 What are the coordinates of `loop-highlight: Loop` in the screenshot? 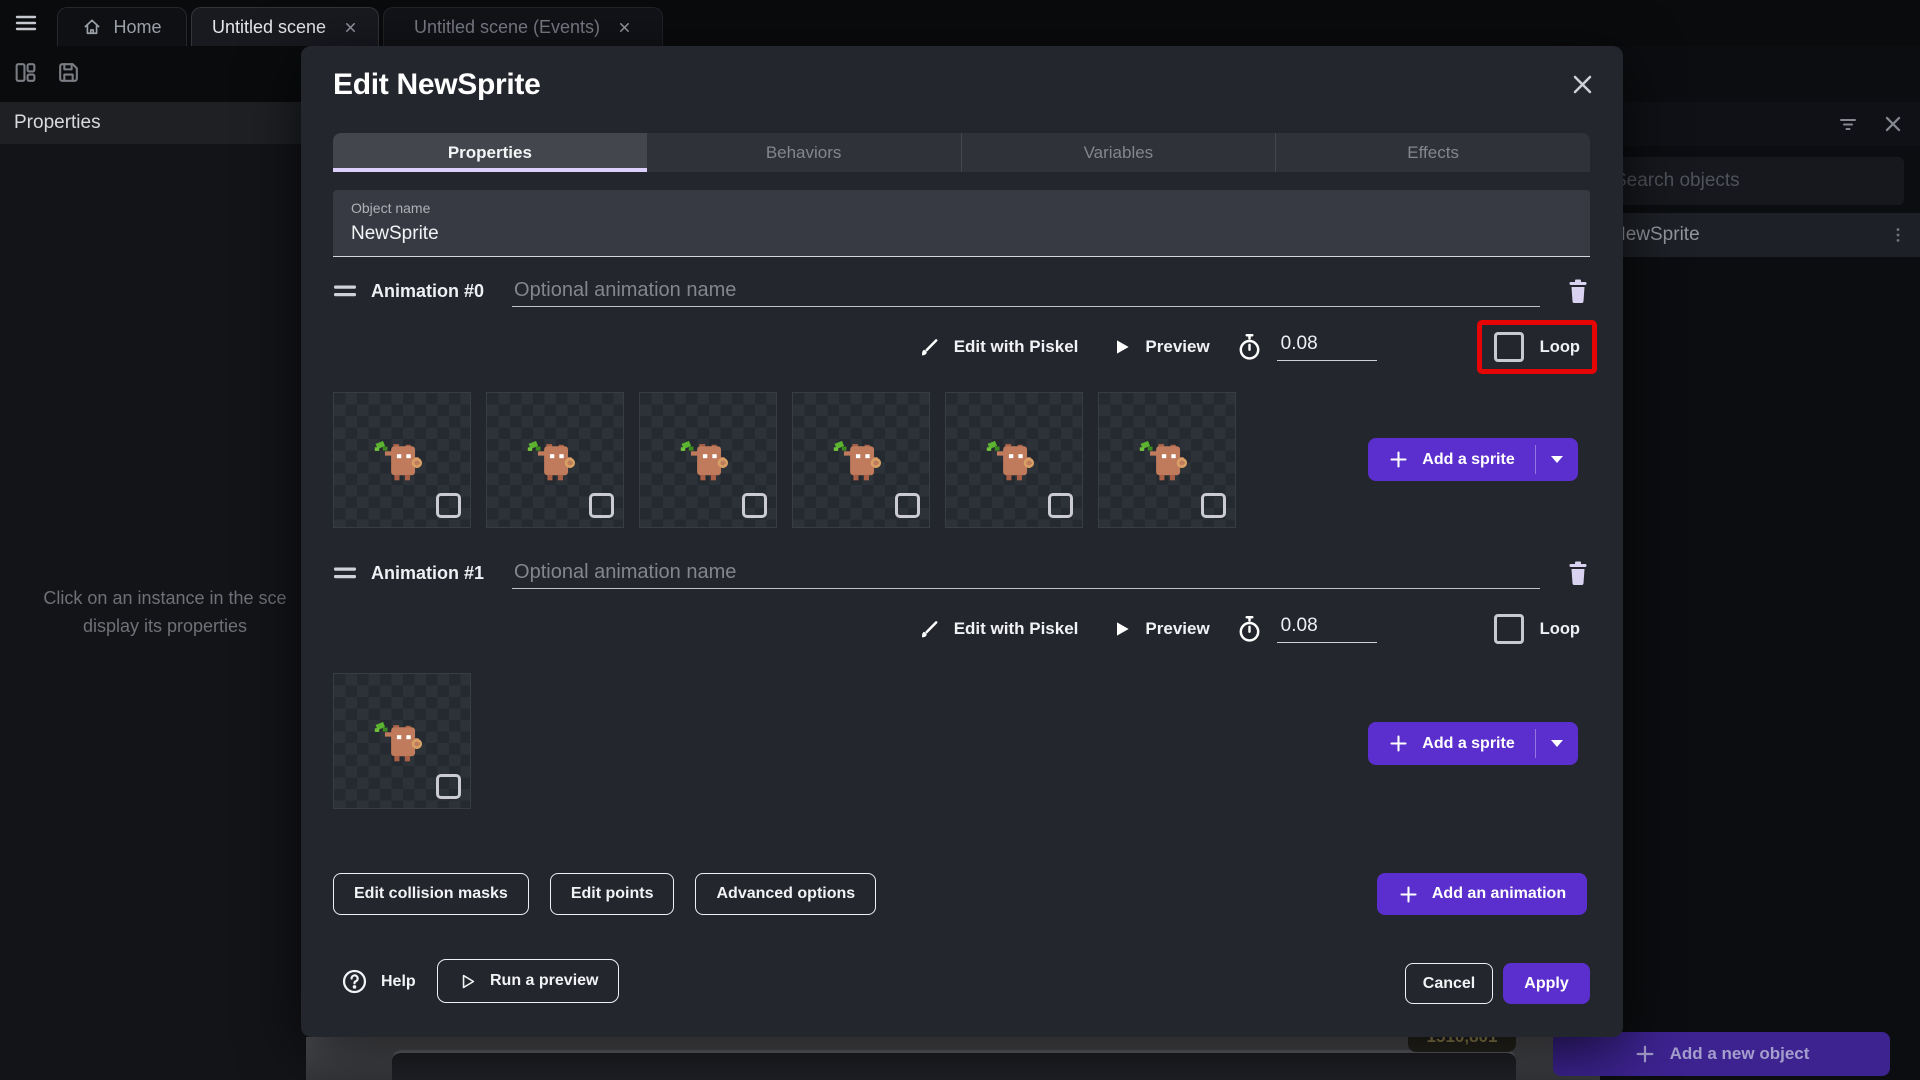 It's located at (1536, 347).